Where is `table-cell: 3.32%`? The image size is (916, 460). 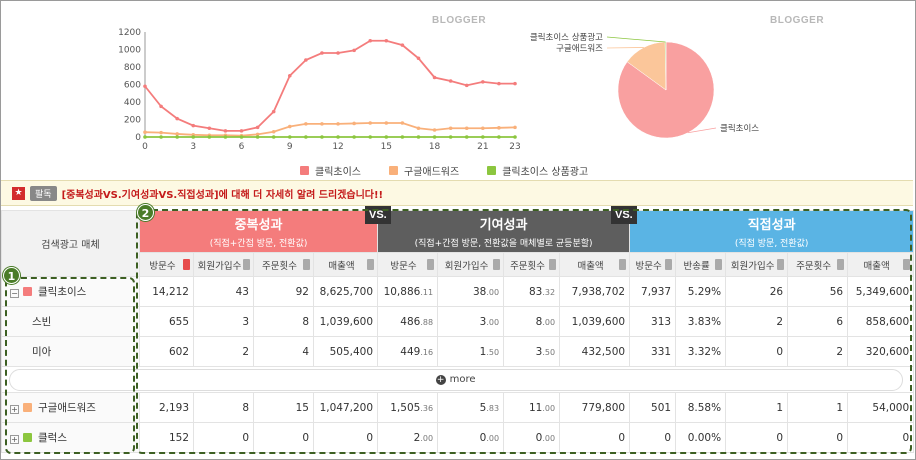
table-cell: 3.32% is located at coordinates (701, 351).